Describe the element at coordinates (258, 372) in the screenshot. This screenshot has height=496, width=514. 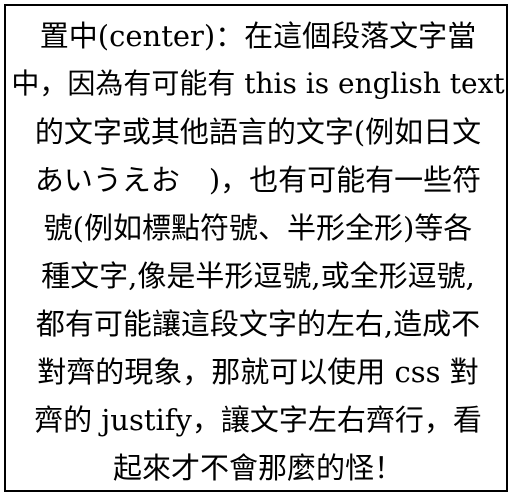
I see `paragraph-line-8: 對齊的現象，那就可以使用 css 對` at that location.